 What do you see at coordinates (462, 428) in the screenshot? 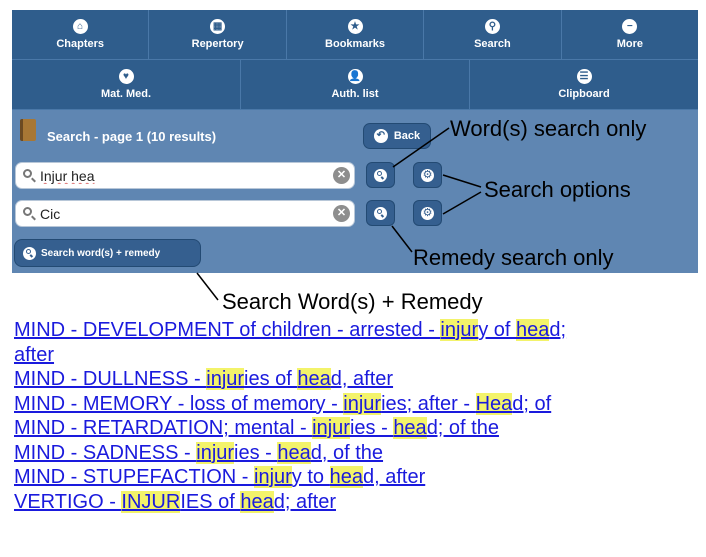
I see `result-text: d; of the` at bounding box center [462, 428].